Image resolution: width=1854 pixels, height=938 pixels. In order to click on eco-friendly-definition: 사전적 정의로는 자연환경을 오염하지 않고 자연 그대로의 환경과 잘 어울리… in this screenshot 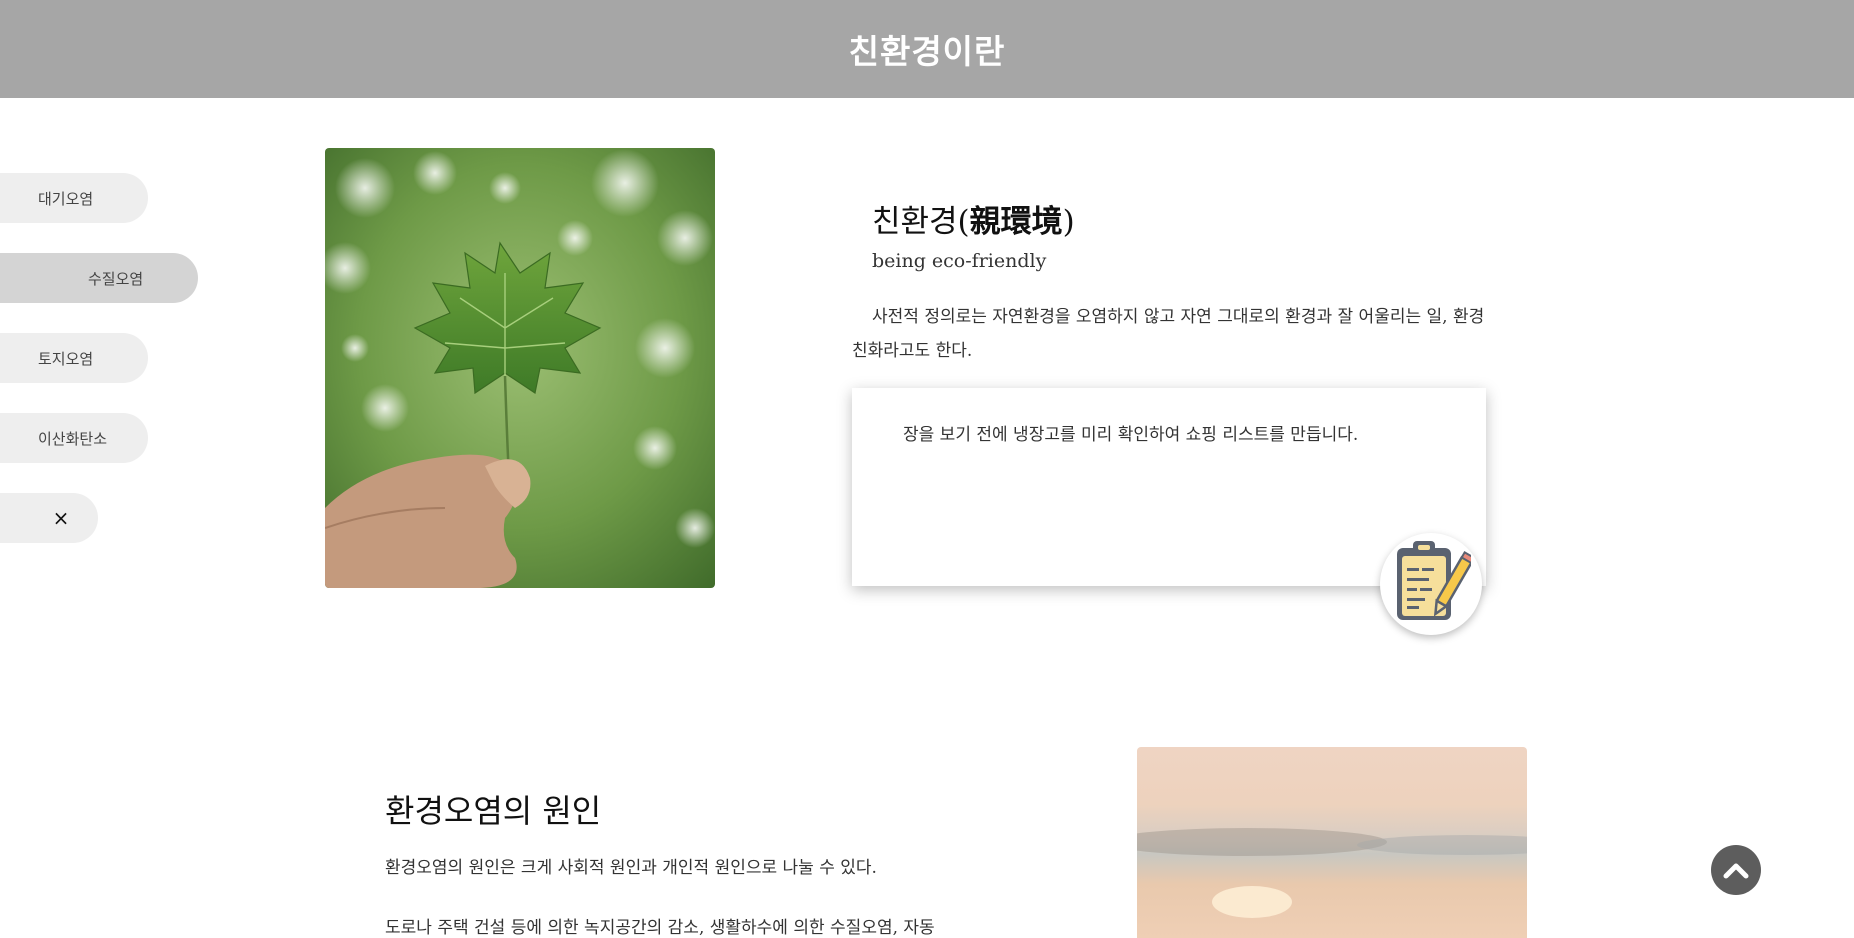, I will do `click(1168, 334)`.